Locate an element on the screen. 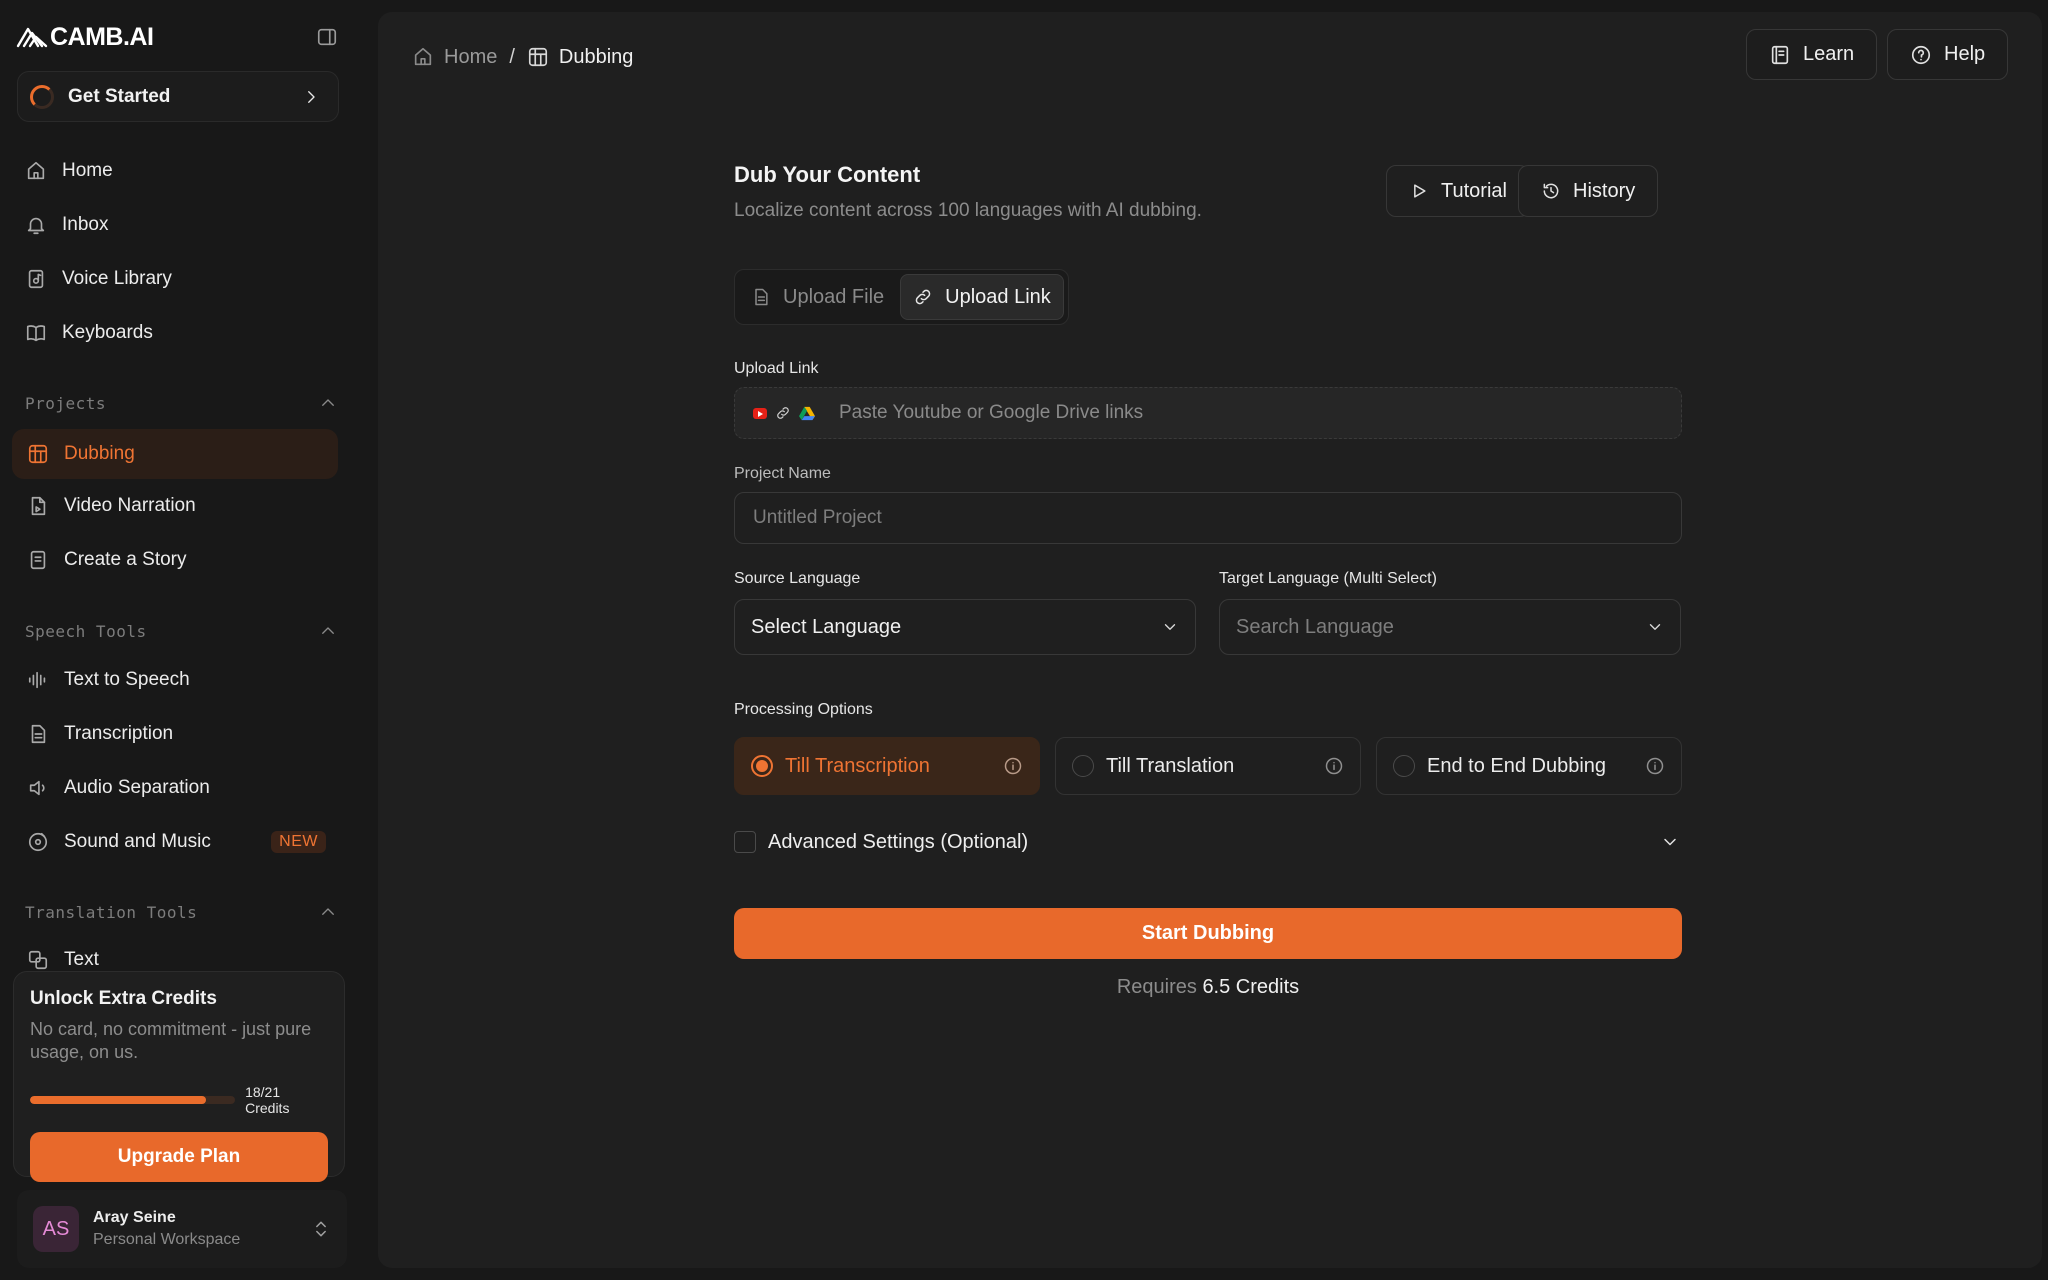 The height and width of the screenshot is (1280, 2048). play-icon is located at coordinates (1419, 191).